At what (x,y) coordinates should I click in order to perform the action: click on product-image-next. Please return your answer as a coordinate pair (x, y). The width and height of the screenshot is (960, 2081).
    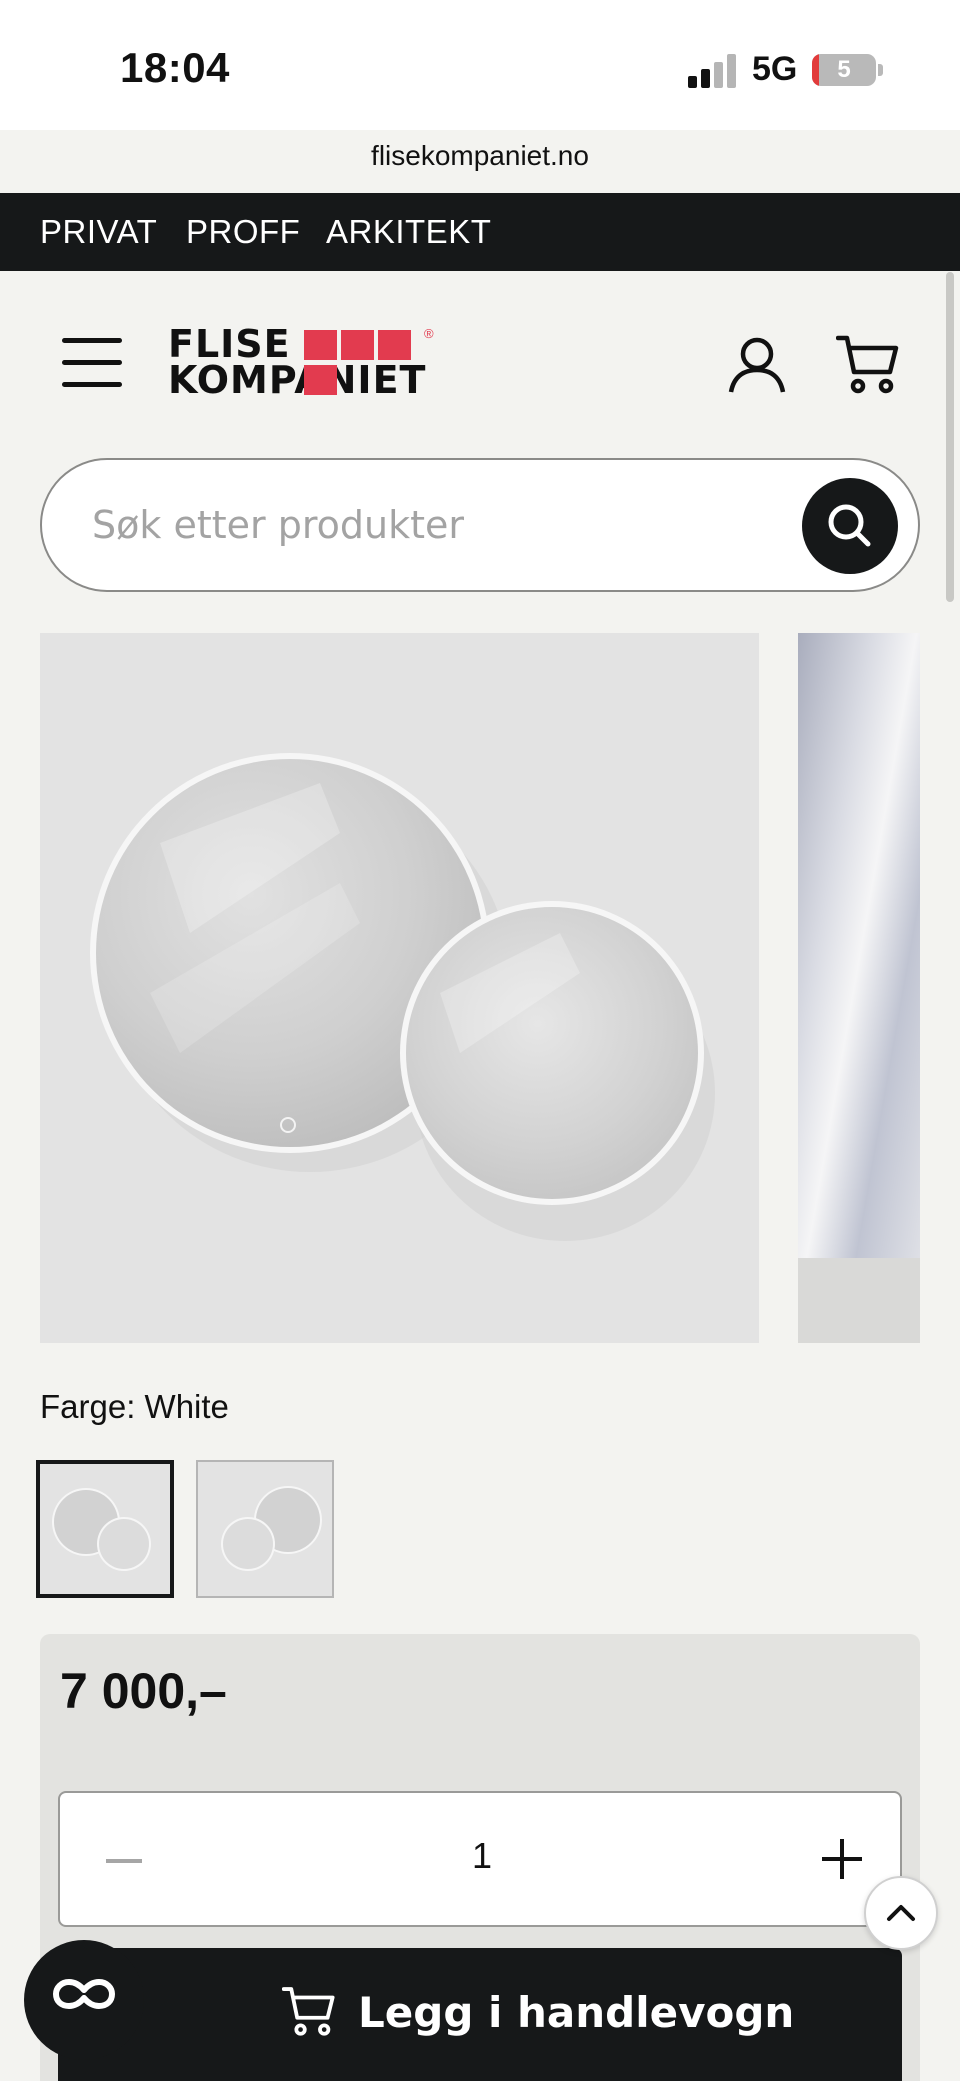
    Looking at the image, I should click on (859, 988).